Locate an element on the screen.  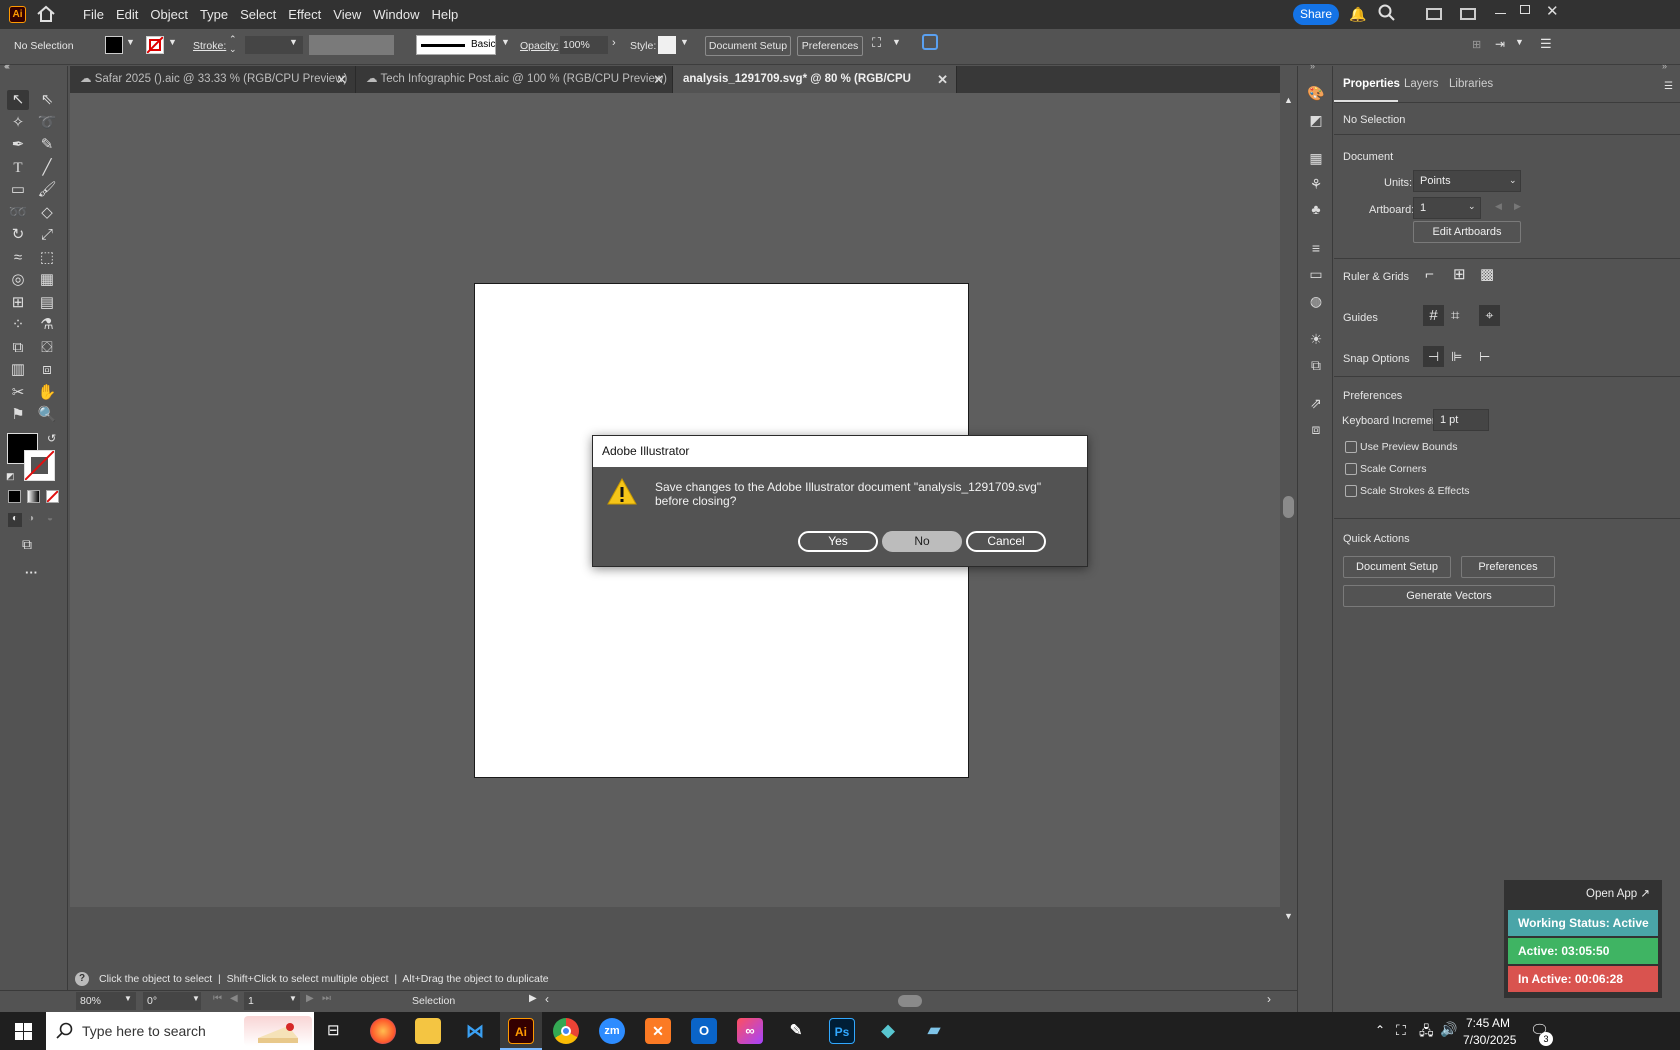
opacity-input: 100% is located at coordinates (584, 45).